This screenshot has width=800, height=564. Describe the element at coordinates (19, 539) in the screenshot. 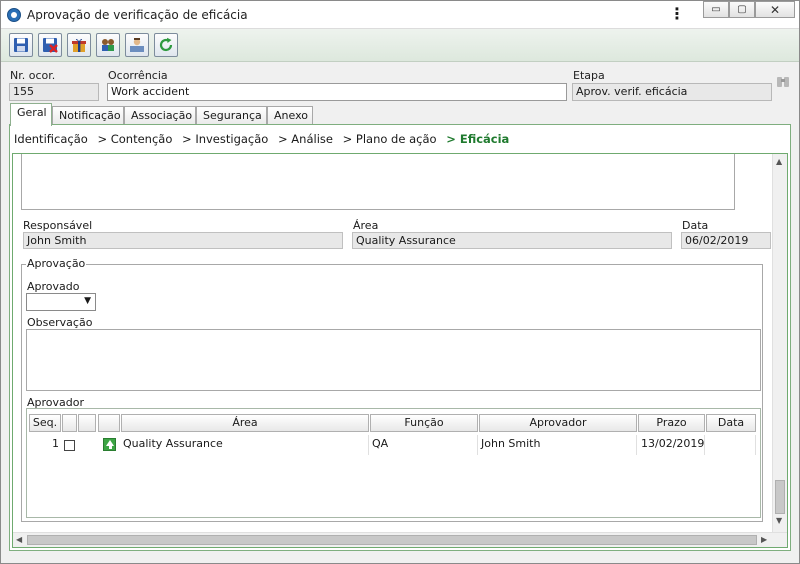

I see `scroll-left-icon: ◀` at that location.